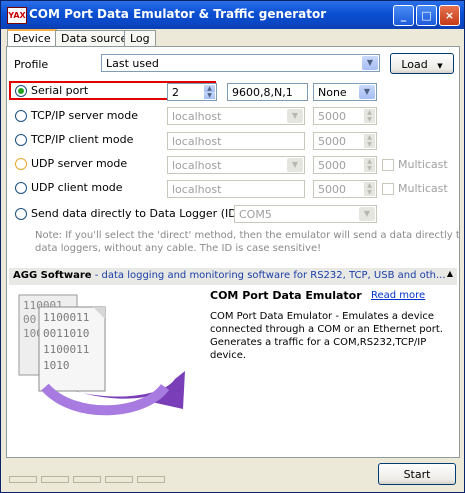  What do you see at coordinates (82, 139) in the screenshot?
I see `tcp-client-label: TCP/IP client mode` at bounding box center [82, 139].